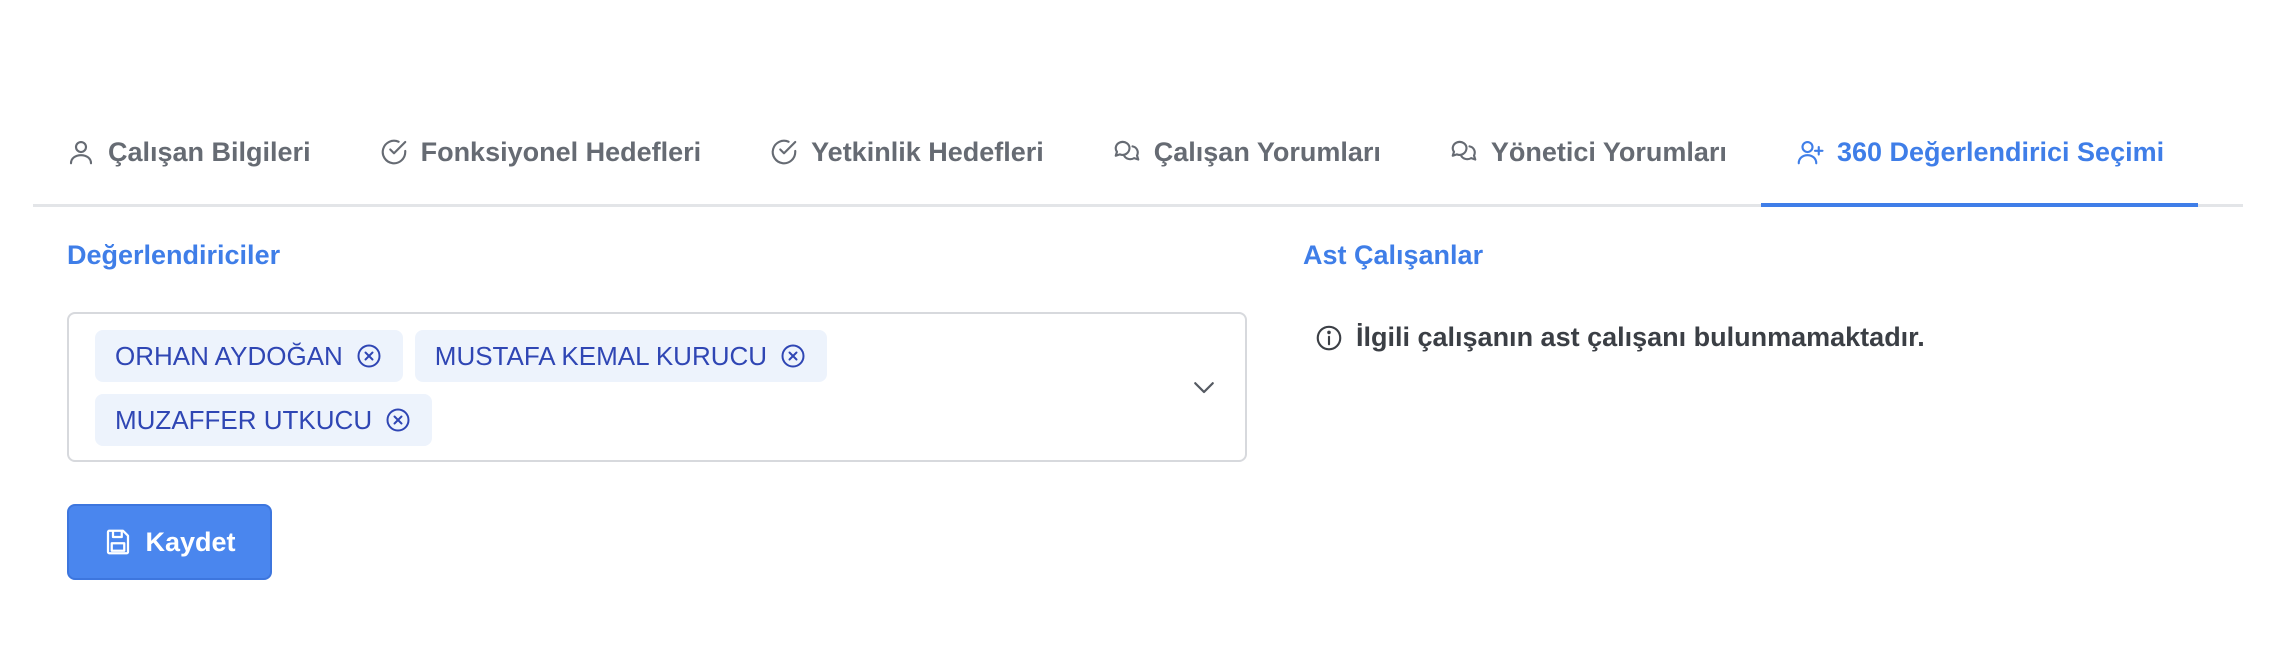  I want to click on tab-competency-goals: Yetkinlik Hedefleri, so click(906, 152).